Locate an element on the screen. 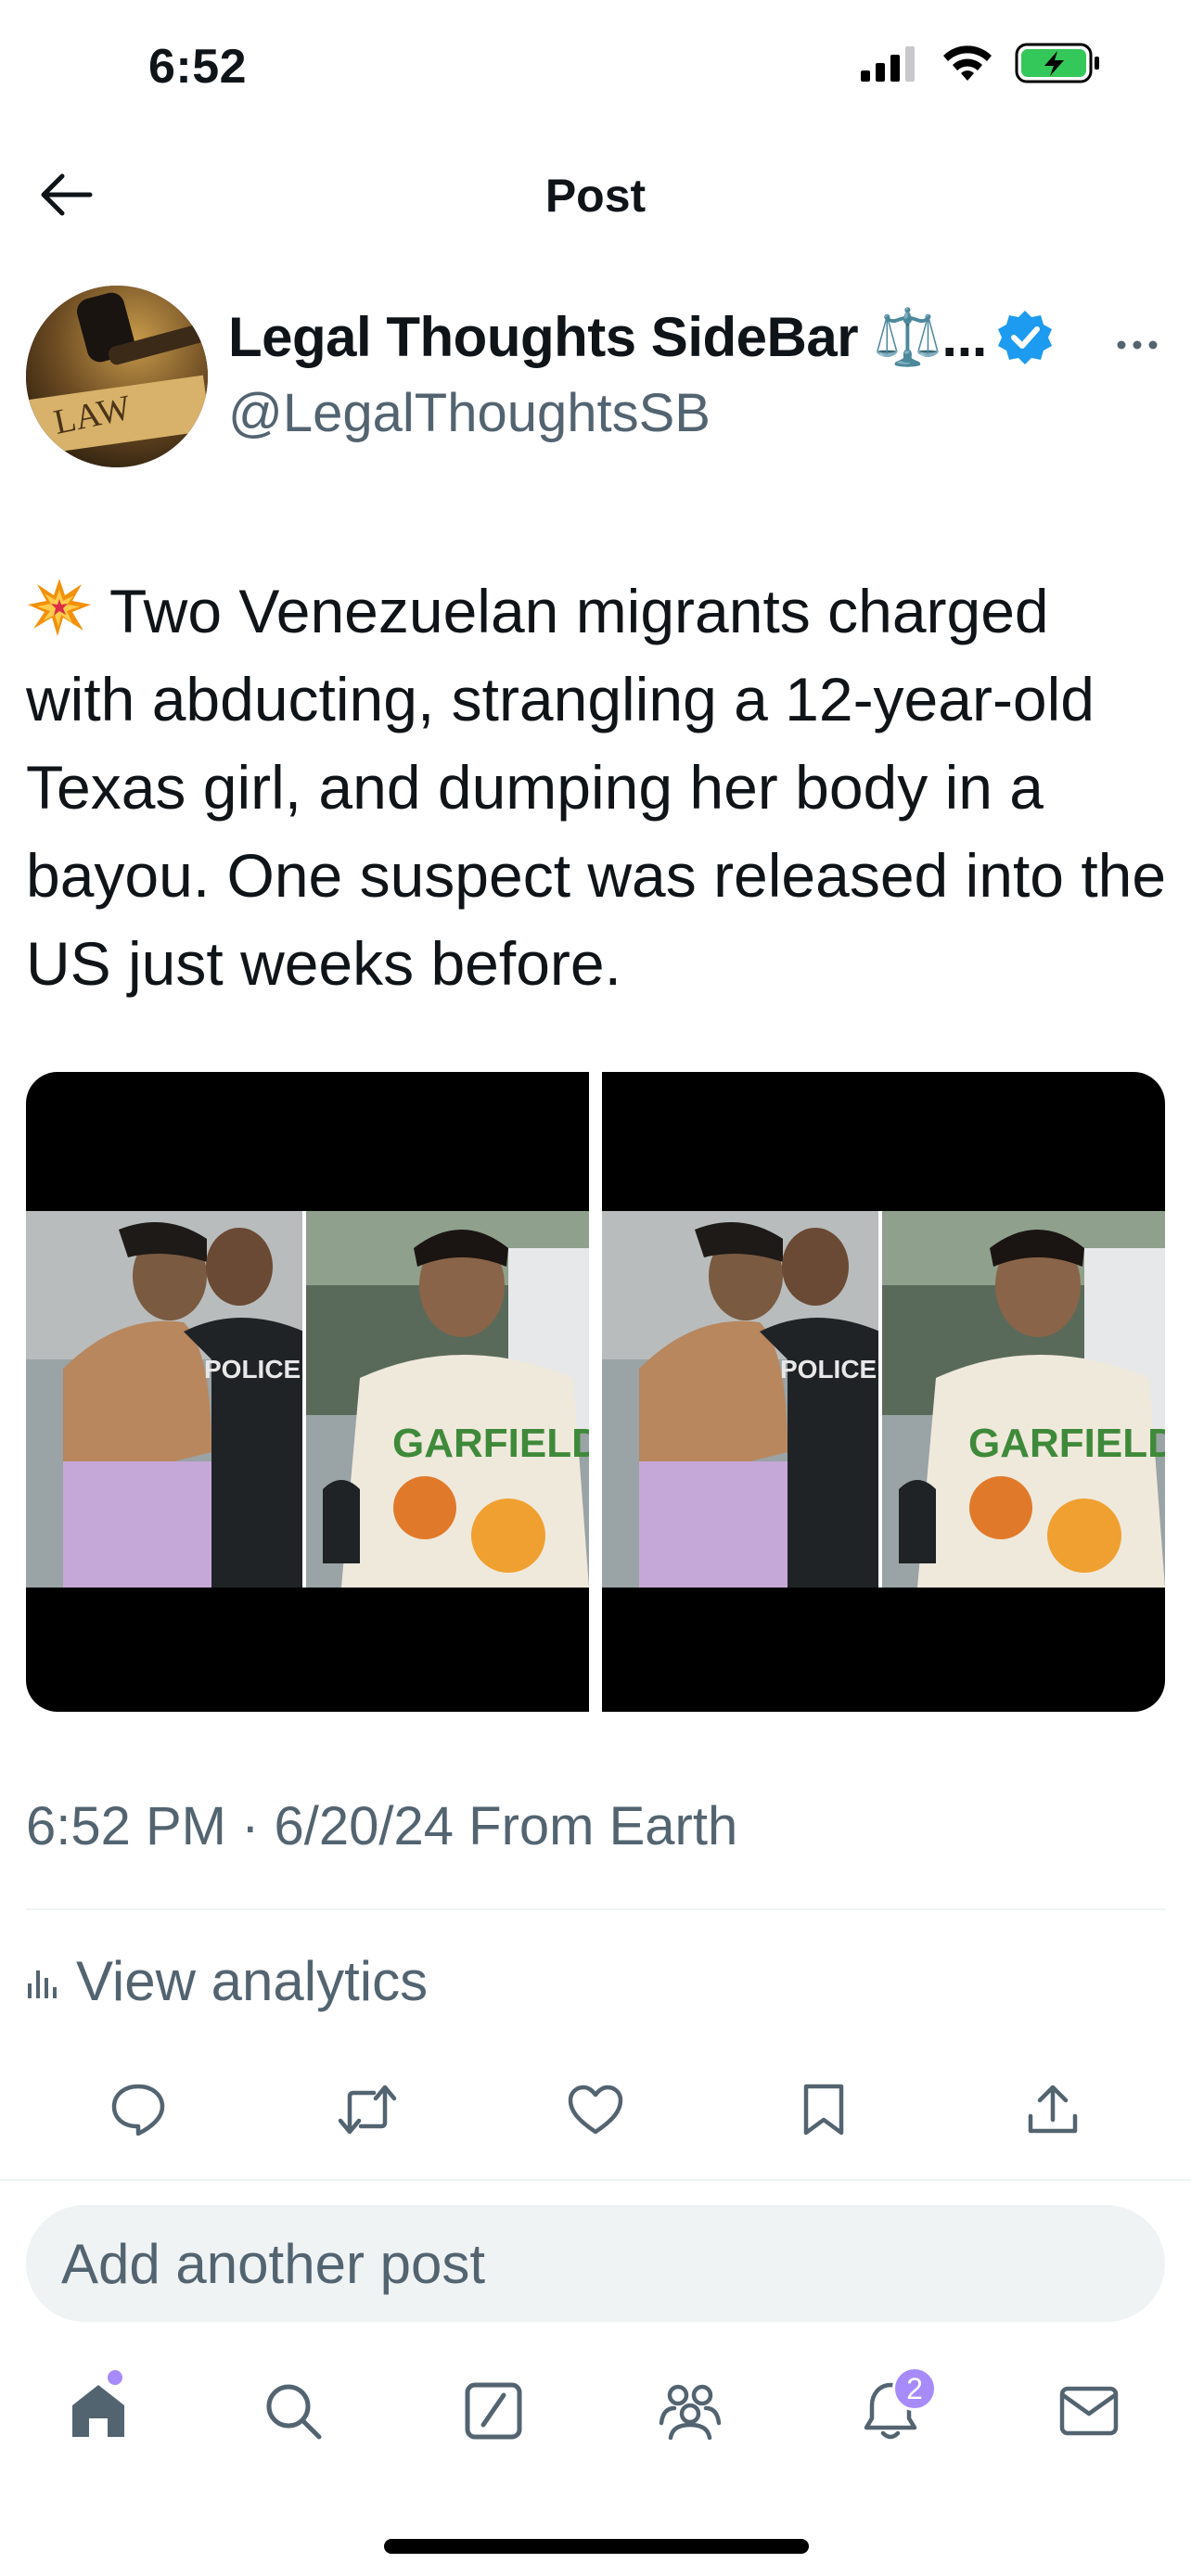 The image size is (1191, 2576). view-analytics-link: View analytics is located at coordinates (227, 1981).